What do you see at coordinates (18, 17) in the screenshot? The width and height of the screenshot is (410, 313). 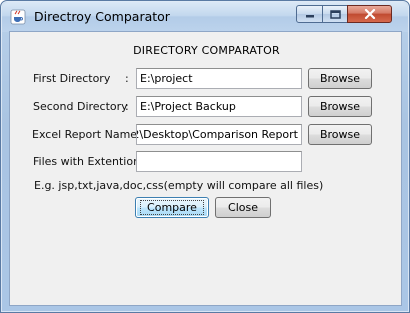 I see `java-coffee-icon` at bounding box center [18, 17].